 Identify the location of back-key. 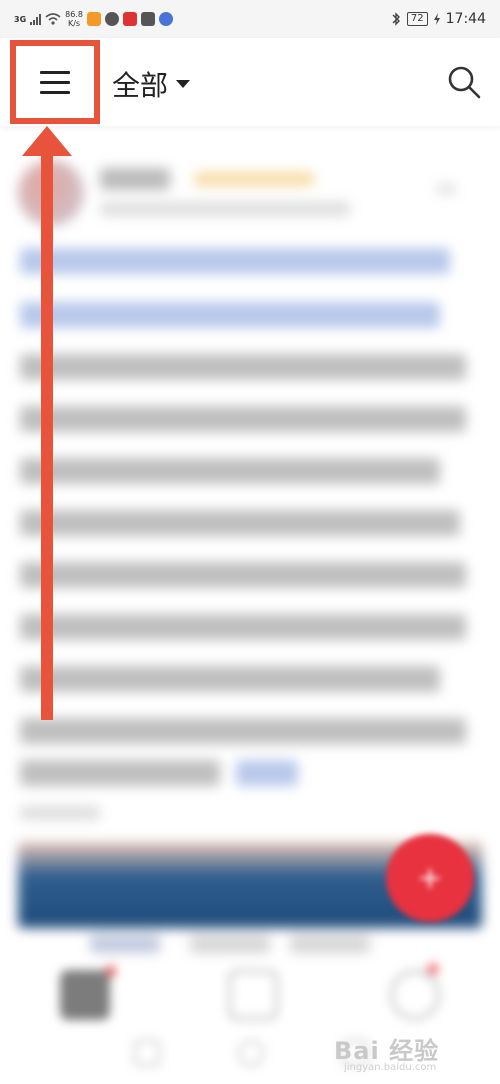
(147, 1053).